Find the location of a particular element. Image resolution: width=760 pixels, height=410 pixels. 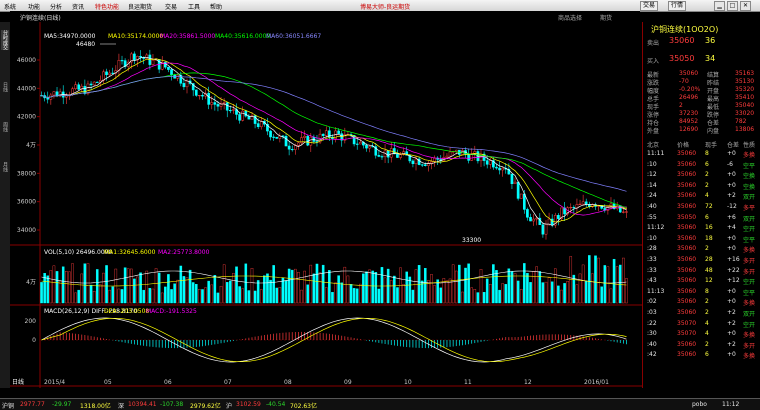

trade-button: 交易 is located at coordinates (649, 6).